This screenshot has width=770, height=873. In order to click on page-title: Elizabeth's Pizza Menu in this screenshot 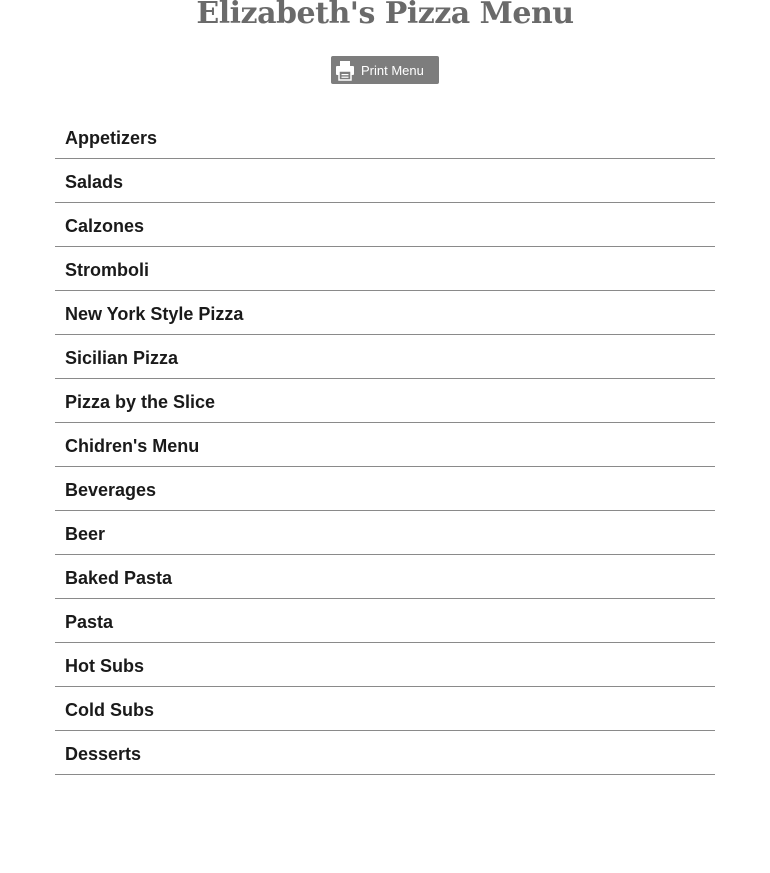, I will do `click(385, 15)`.